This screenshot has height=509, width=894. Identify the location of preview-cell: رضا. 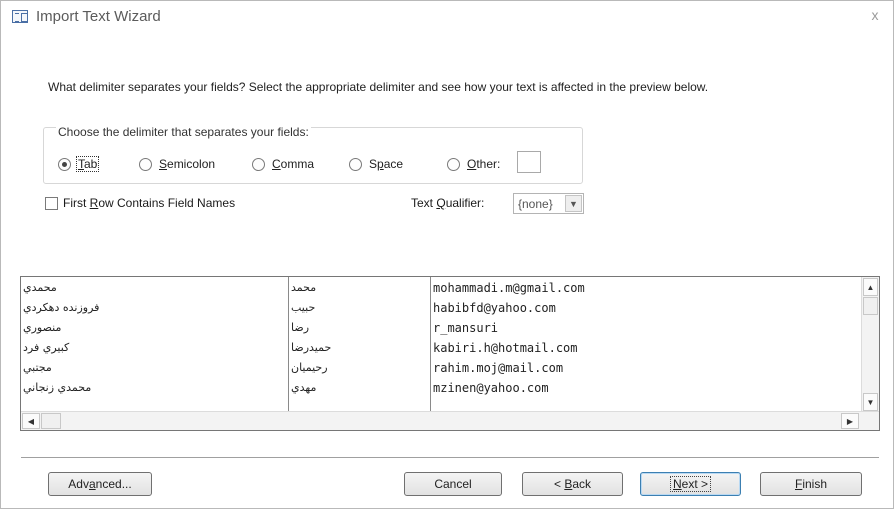
(300, 327).